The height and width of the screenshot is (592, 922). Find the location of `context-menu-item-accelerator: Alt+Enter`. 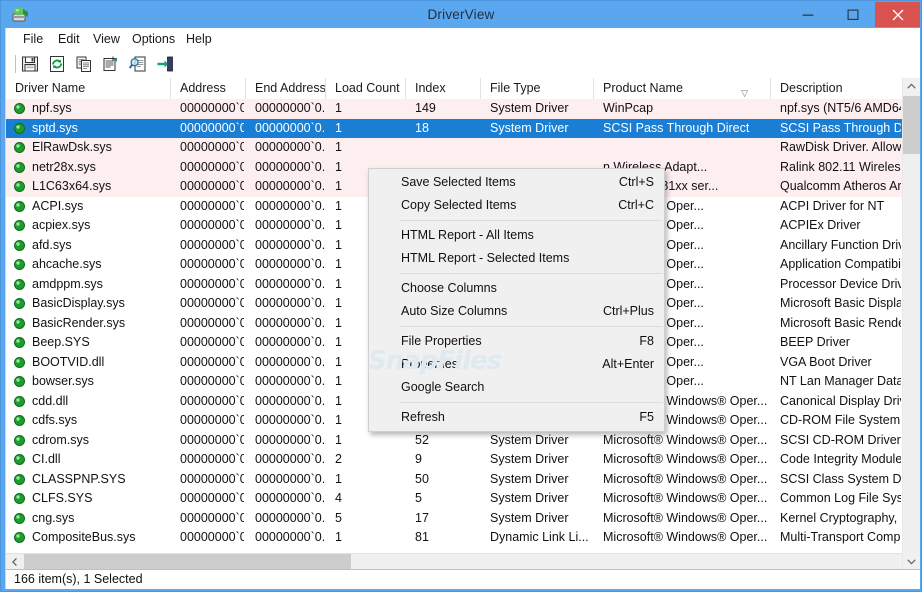

context-menu-item-accelerator: Alt+Enter is located at coordinates (628, 364).